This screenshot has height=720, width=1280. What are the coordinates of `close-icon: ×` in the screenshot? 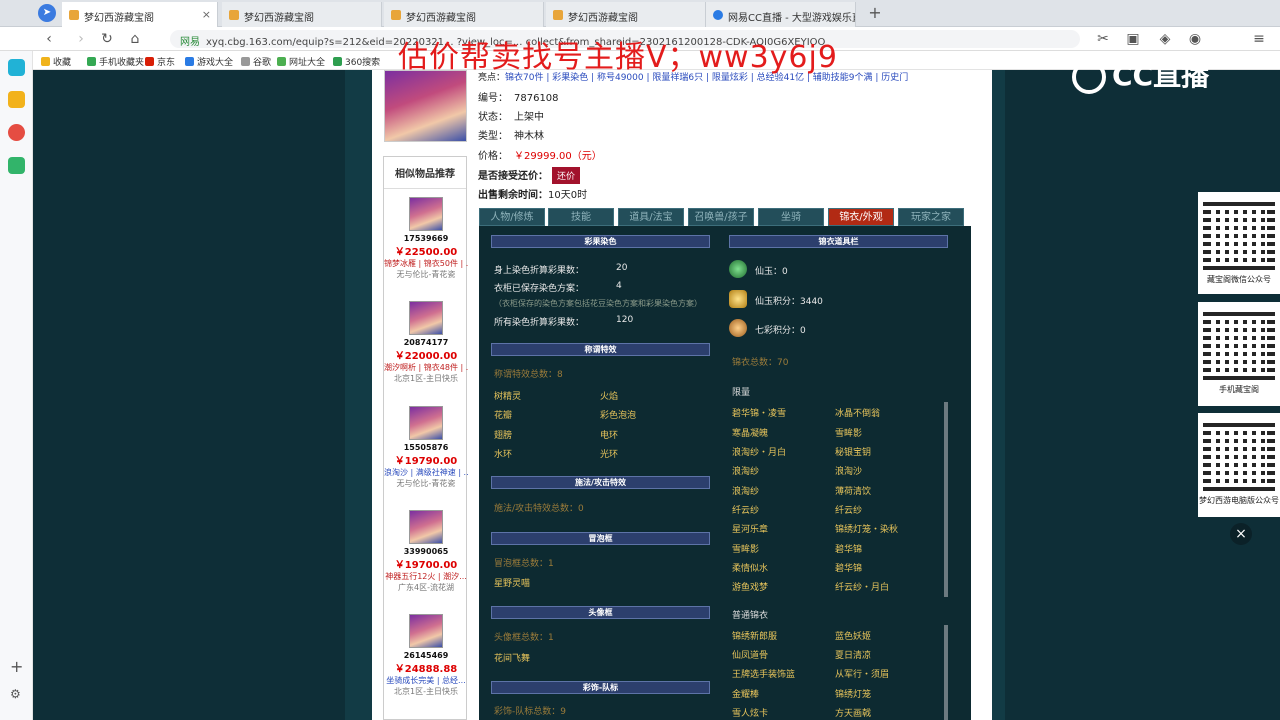 It's located at (1241, 534).